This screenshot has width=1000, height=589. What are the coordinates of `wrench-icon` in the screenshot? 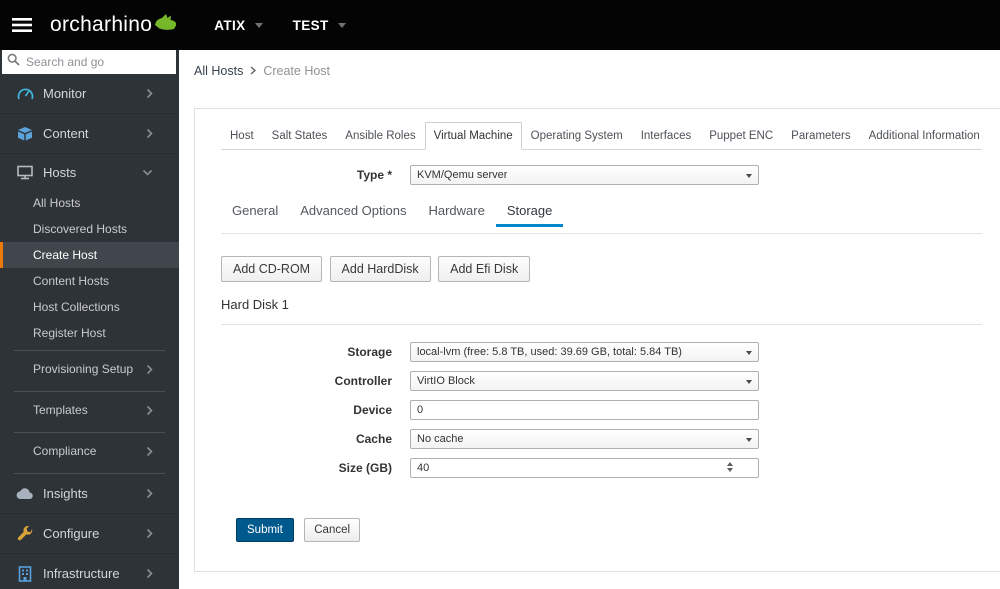 It's located at (25, 533).